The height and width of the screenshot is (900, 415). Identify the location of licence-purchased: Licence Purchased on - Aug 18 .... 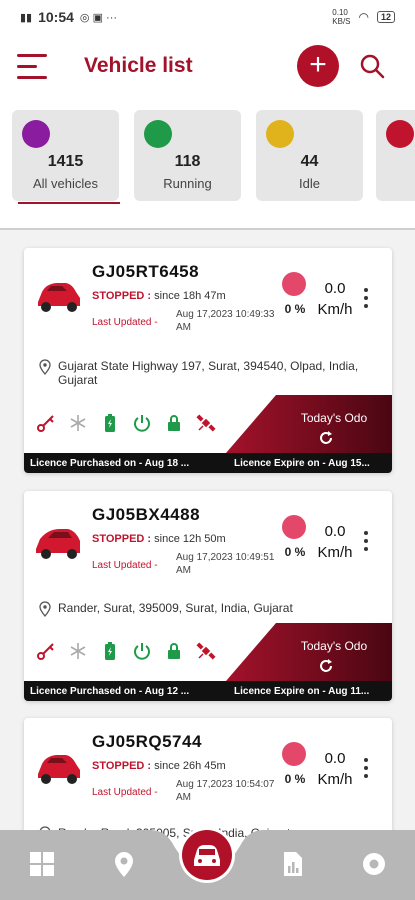
(110, 463).